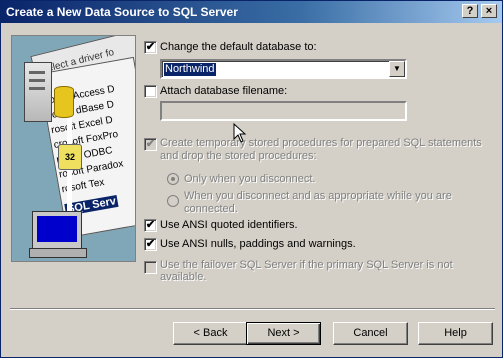 This screenshot has width=503, height=358. Describe the element at coordinates (38, 92) in the screenshot. I see `server-icon` at that location.